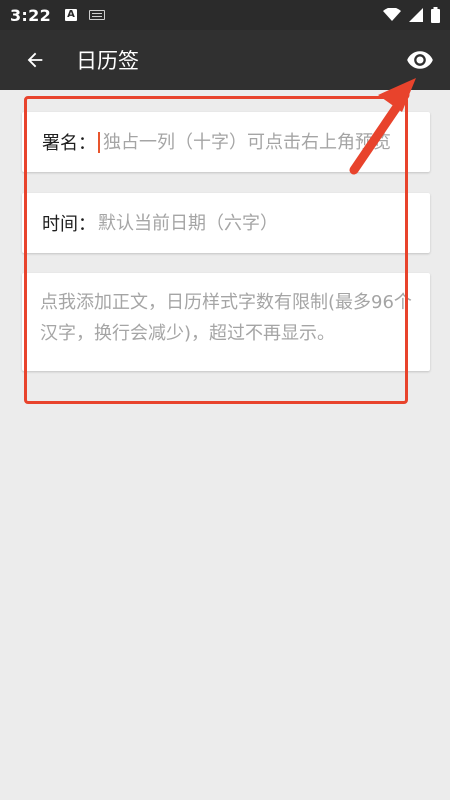 Image resolution: width=450 pixels, height=800 pixels. I want to click on body-textarea, so click(226, 322).